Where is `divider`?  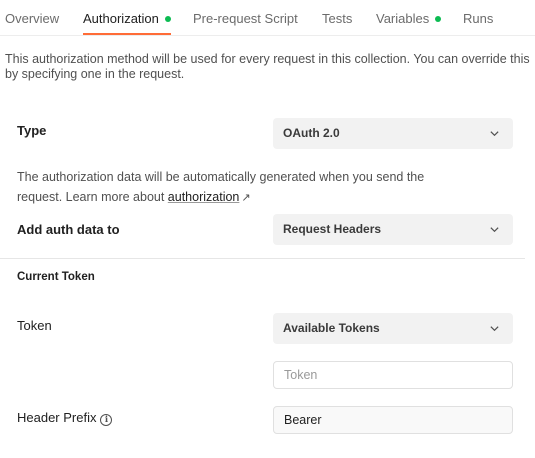 divider is located at coordinates (262, 258).